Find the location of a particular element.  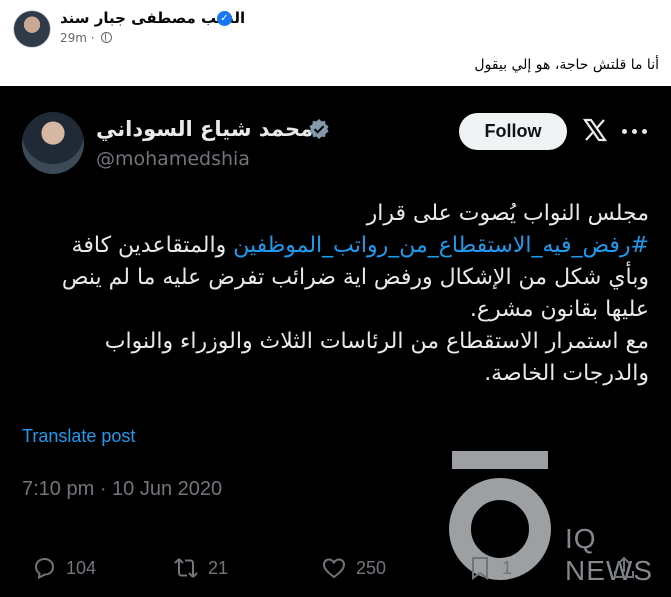

x-logo-icon is located at coordinates (595, 130).